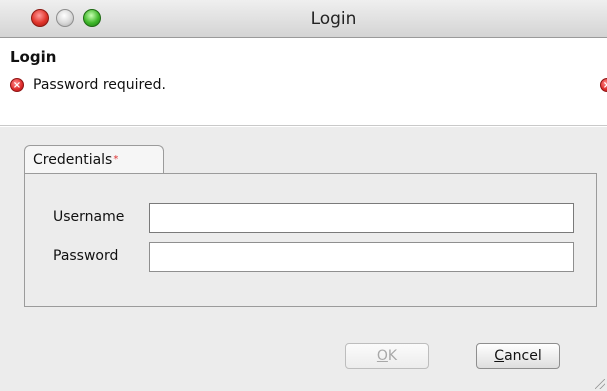 This screenshot has width=607, height=391. I want to click on ok-button: OK, so click(387, 356).